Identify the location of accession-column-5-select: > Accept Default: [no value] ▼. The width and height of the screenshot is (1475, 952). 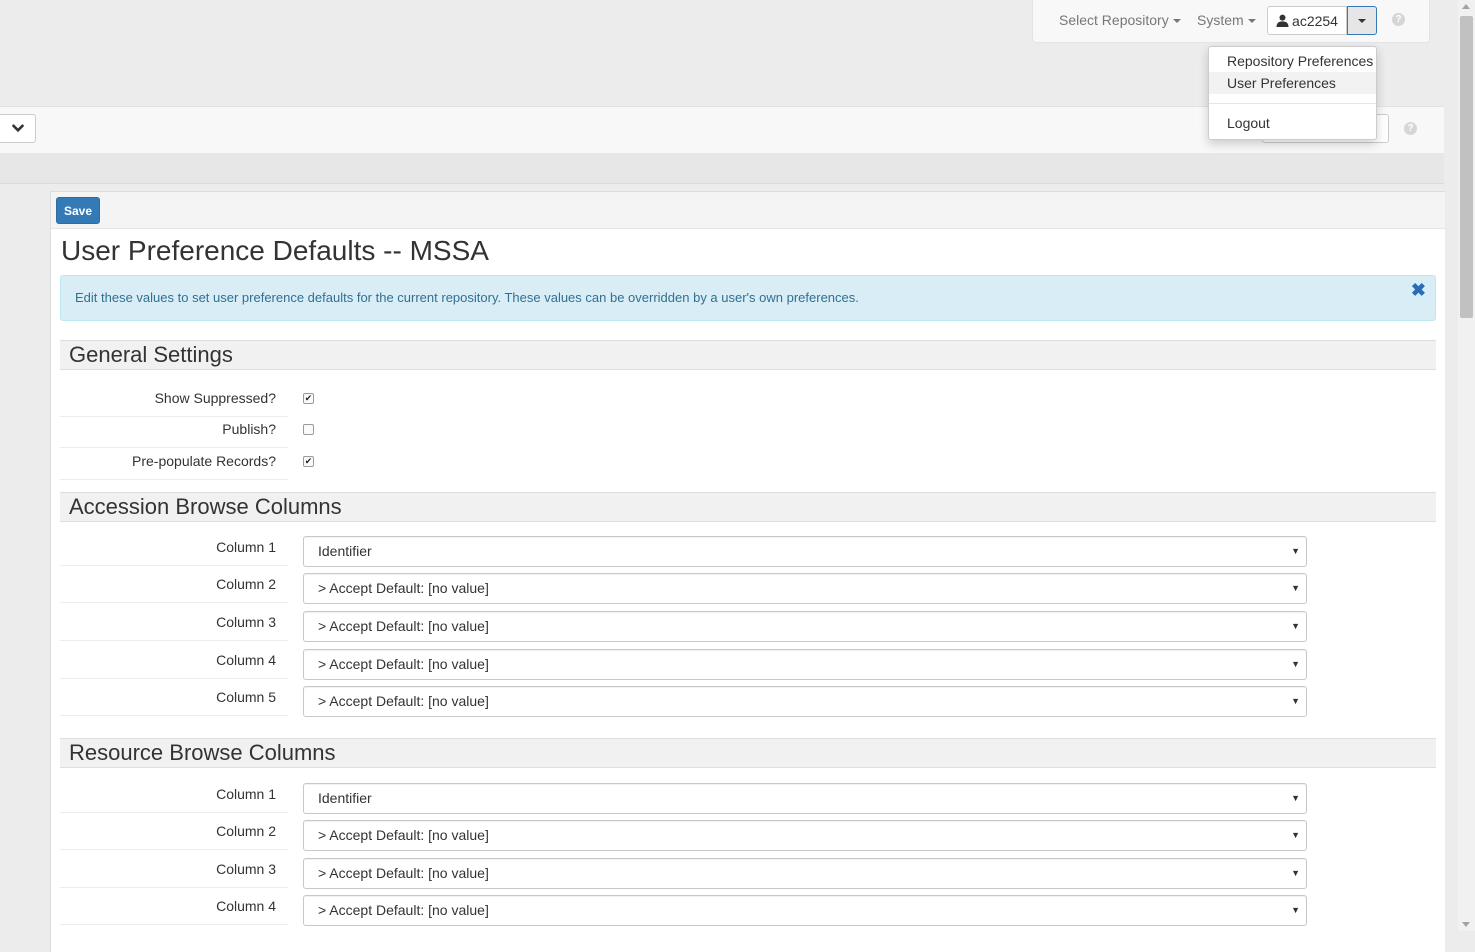
(805, 701).